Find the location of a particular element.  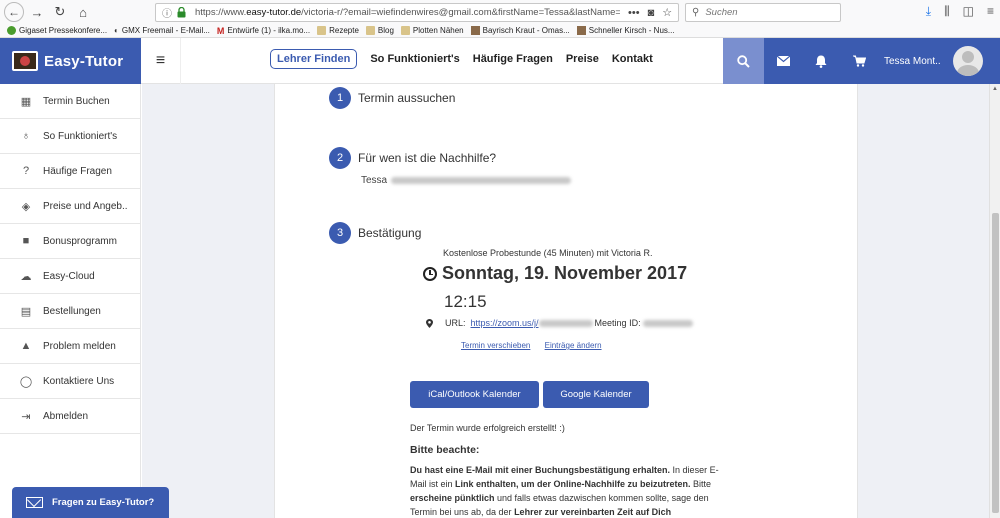

student-first-name: Tessa is located at coordinates (374, 180).